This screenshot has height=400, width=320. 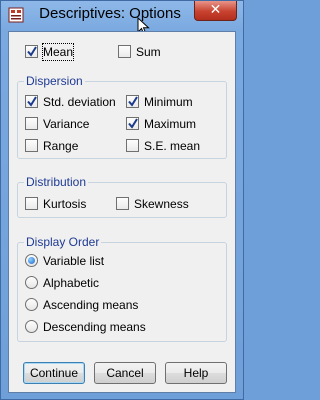 I want to click on ascending-means-radio: Ascending means, so click(x=115, y=305).